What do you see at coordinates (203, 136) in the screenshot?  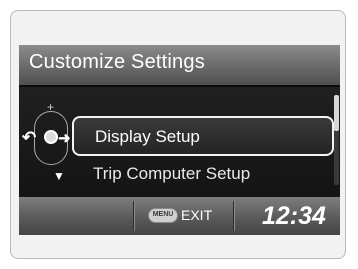 I see `menu-item-display-setup: Display Setup` at bounding box center [203, 136].